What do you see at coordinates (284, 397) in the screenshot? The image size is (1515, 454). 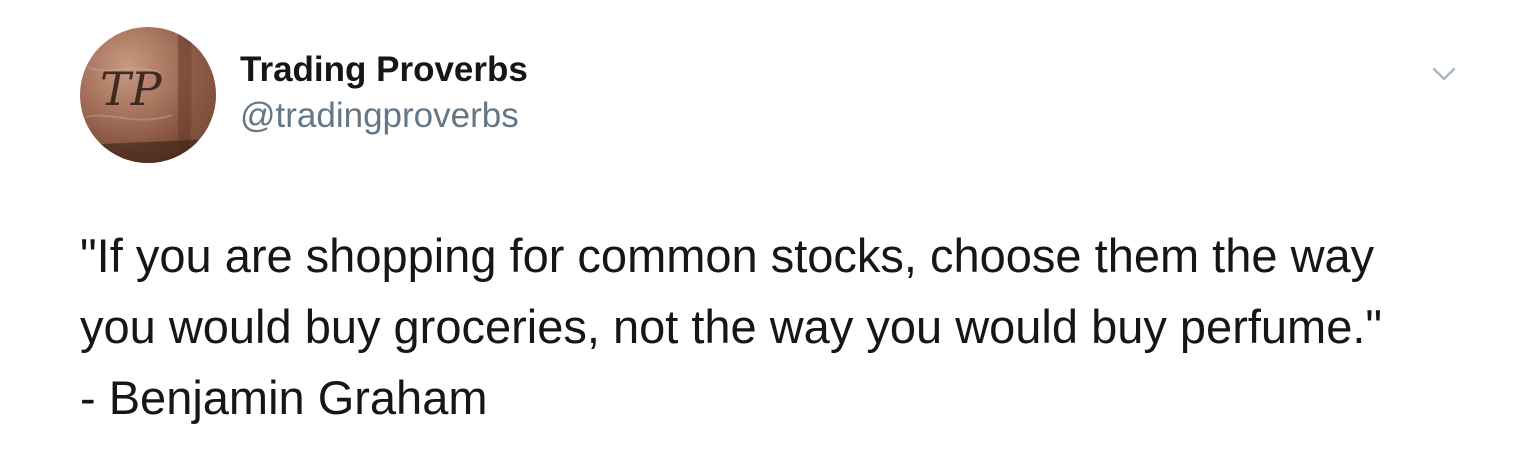 I see `tweet-text-line: - Benjamin Graham` at bounding box center [284, 397].